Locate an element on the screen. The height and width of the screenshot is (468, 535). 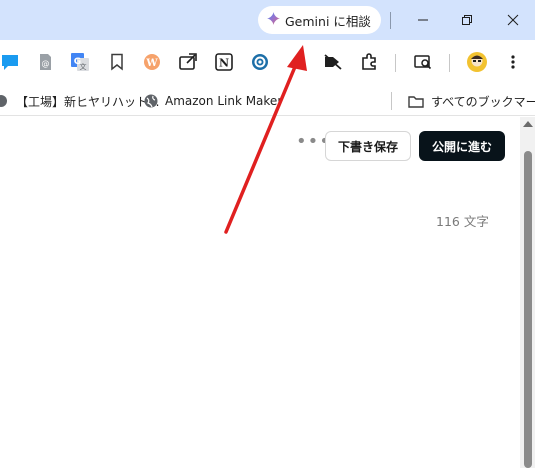
save-draft-button: 下書き保存 is located at coordinates (368, 146).